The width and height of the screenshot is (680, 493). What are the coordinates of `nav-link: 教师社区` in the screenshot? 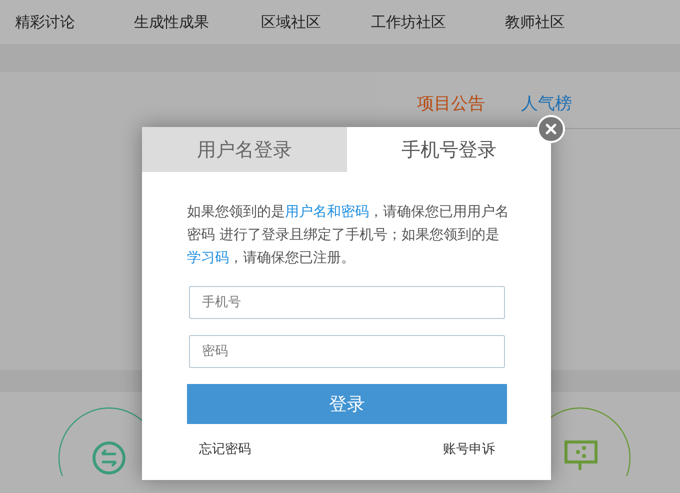 It's located at (535, 22).